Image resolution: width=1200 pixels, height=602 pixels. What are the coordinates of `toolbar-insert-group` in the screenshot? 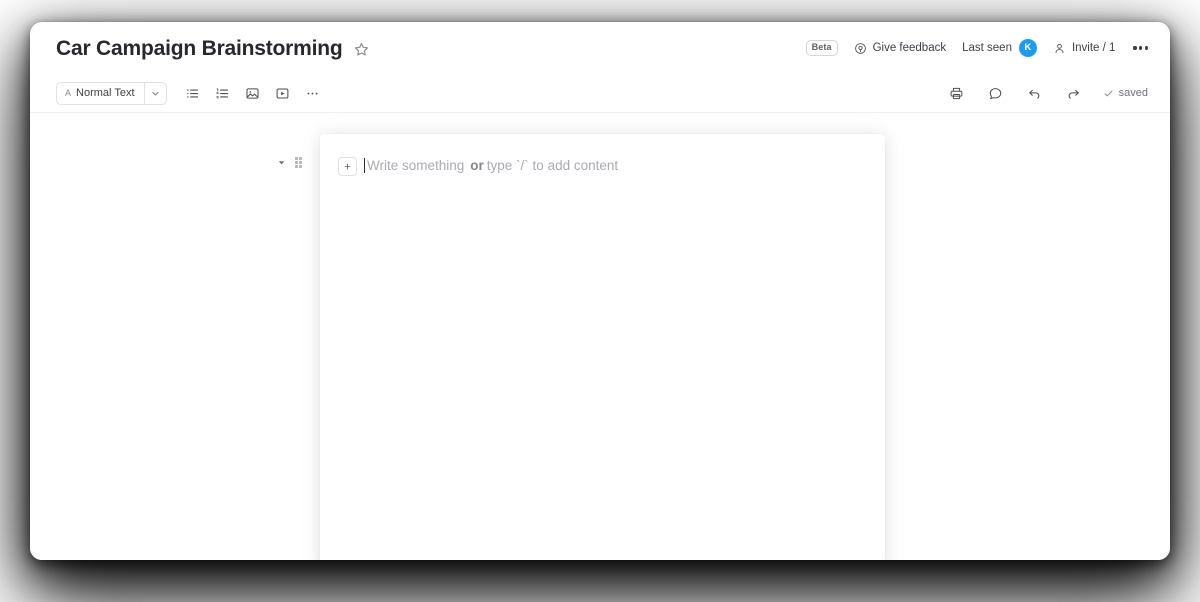 It's located at (253, 93).